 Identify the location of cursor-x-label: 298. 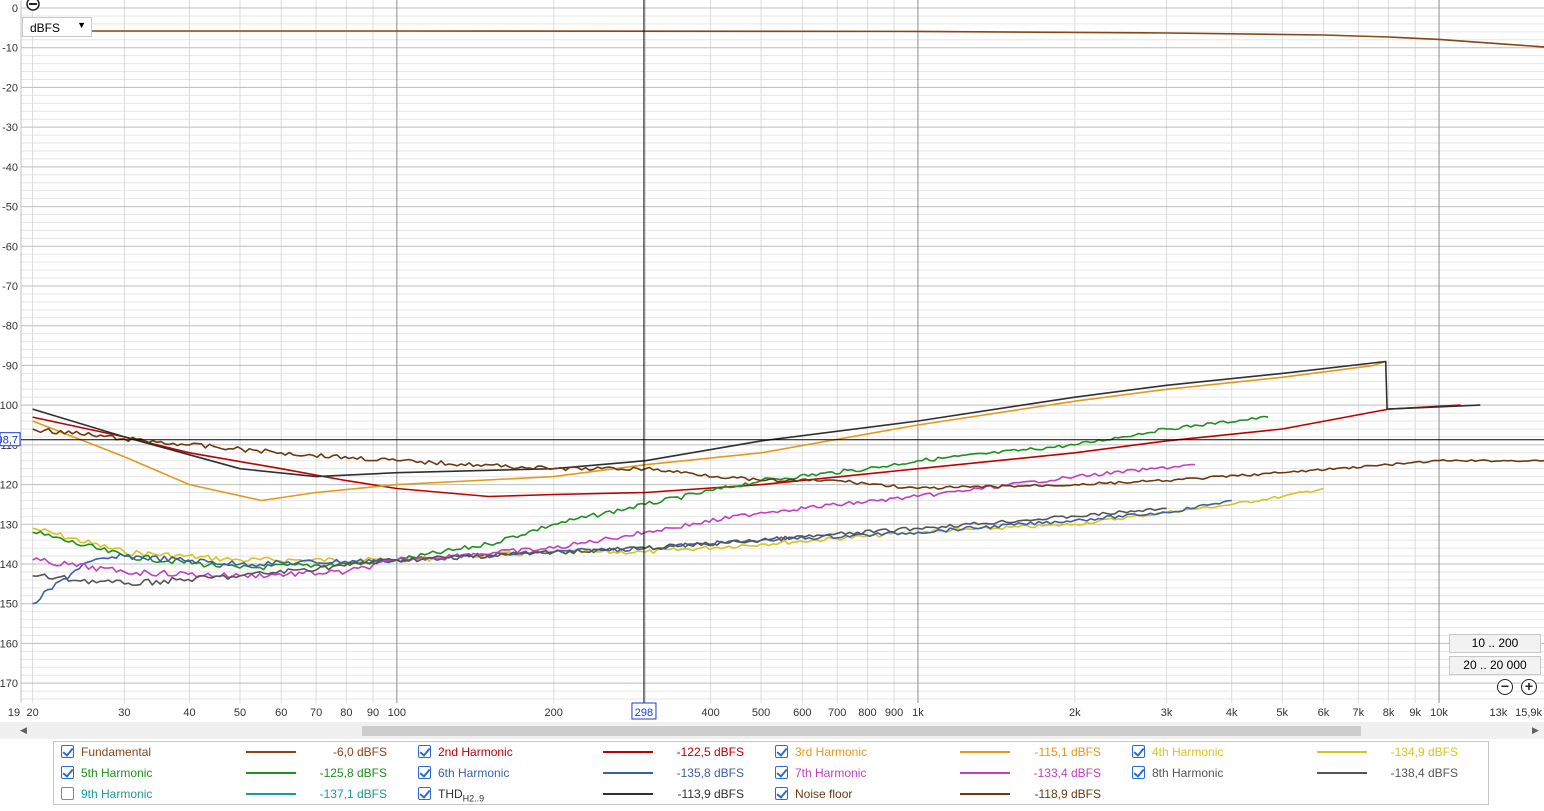
(644, 713).